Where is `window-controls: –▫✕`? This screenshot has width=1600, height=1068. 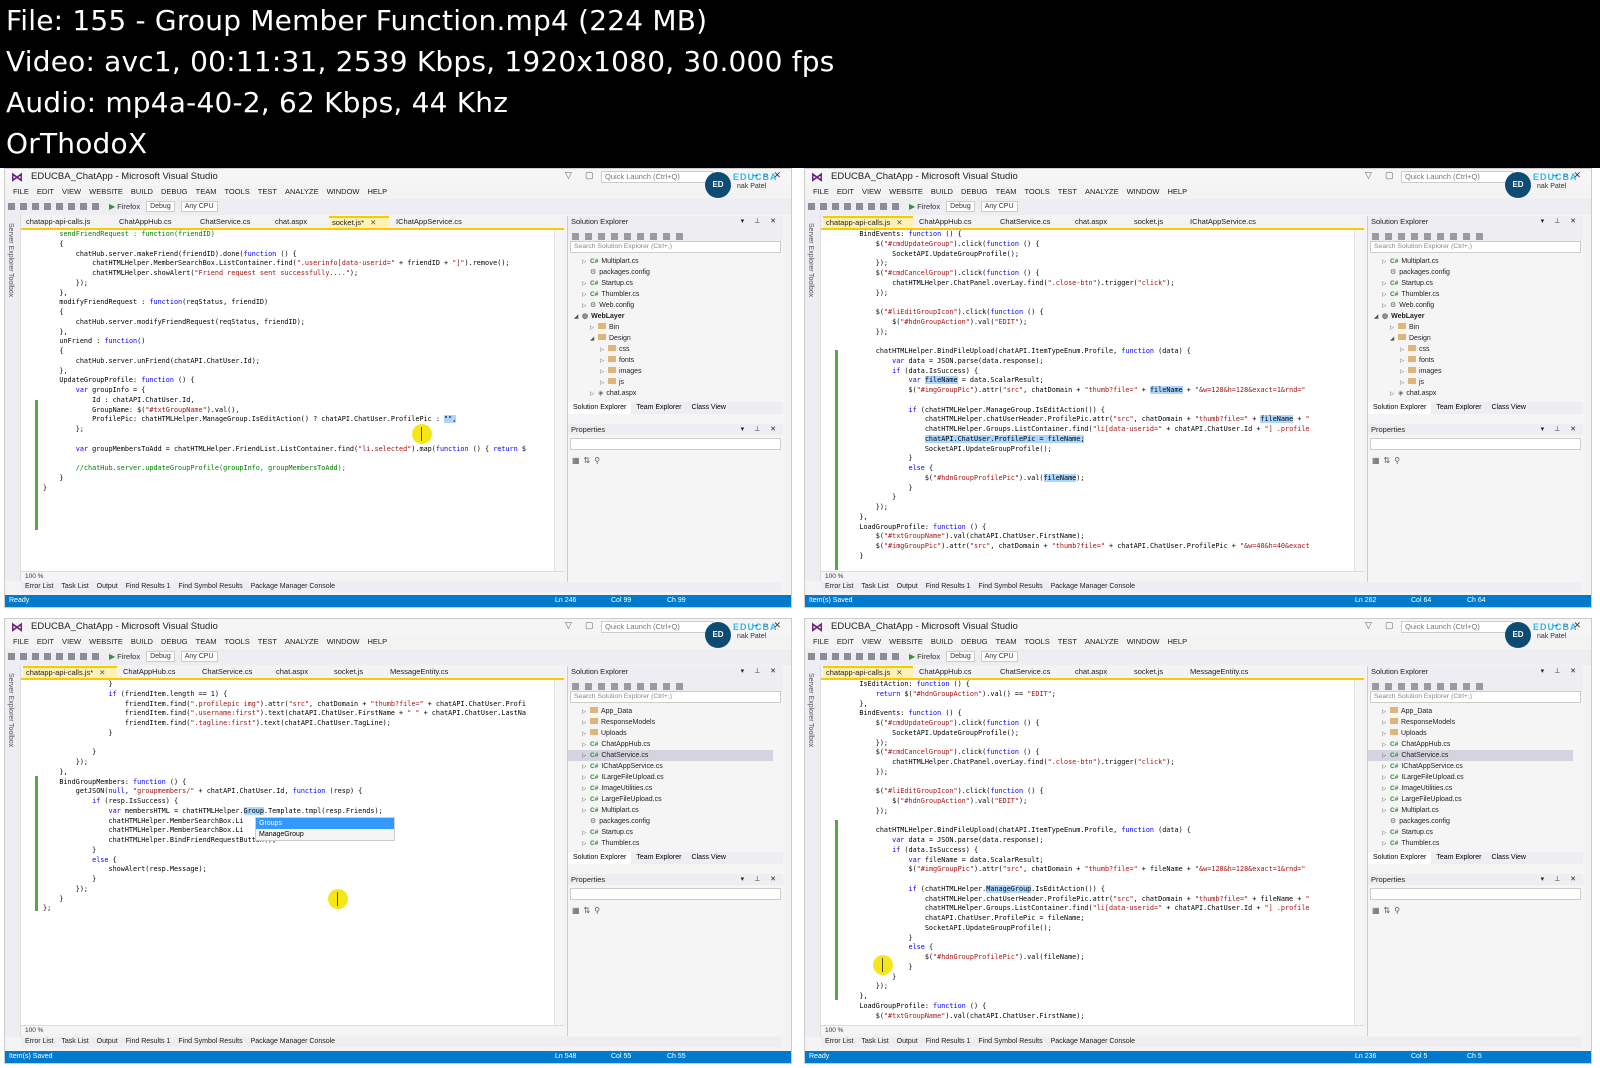
window-controls: –▫✕ is located at coordinates (1570, 625).